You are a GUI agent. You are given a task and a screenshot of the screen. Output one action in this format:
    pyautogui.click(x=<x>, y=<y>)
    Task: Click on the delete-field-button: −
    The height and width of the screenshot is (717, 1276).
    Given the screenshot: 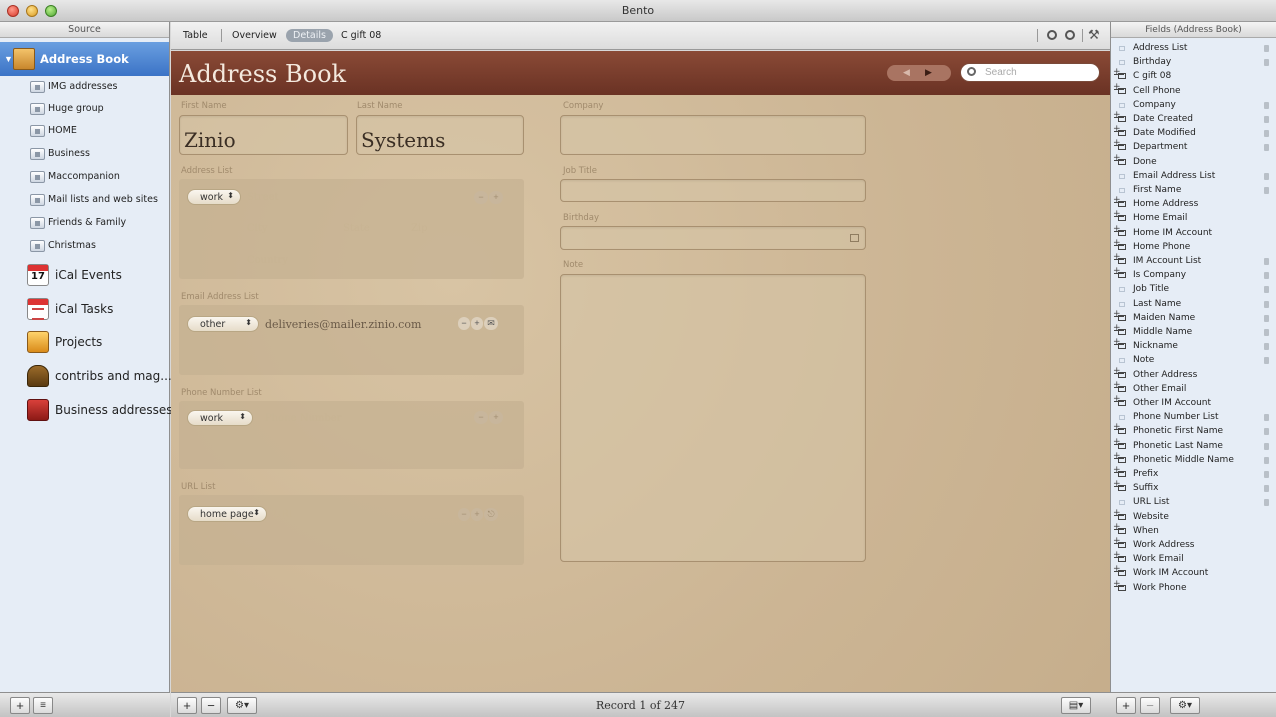 What is the action you would take?
    pyautogui.click(x=1150, y=705)
    